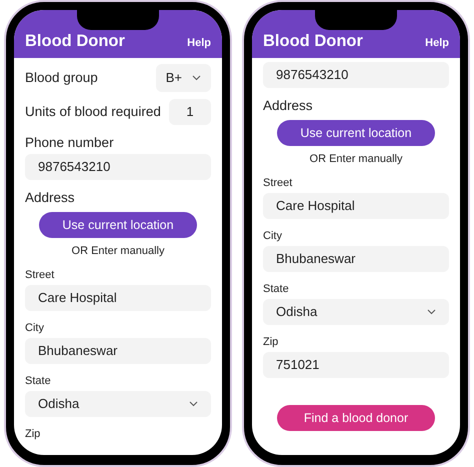  What do you see at coordinates (93, 111) in the screenshot?
I see `field-label: Units of blood required` at bounding box center [93, 111].